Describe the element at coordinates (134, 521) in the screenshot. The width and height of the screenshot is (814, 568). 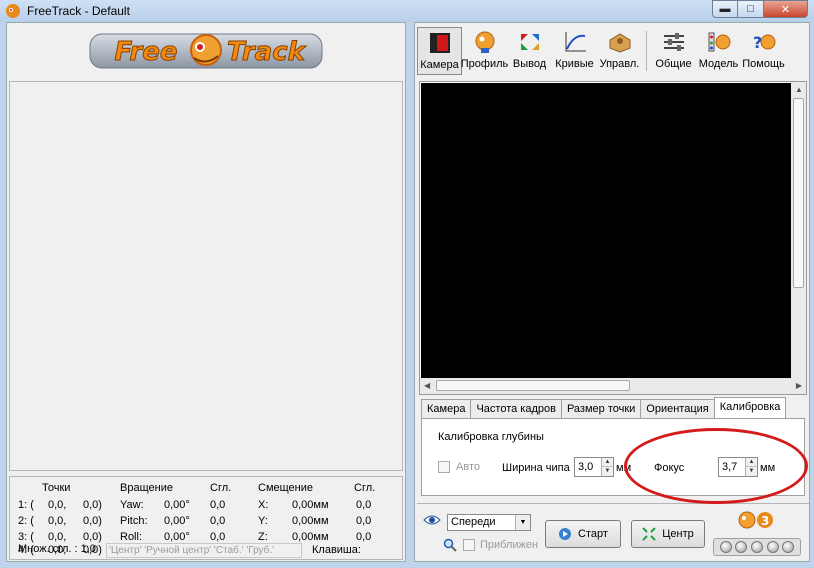
I see `pitch-label: Pitch:` at that location.